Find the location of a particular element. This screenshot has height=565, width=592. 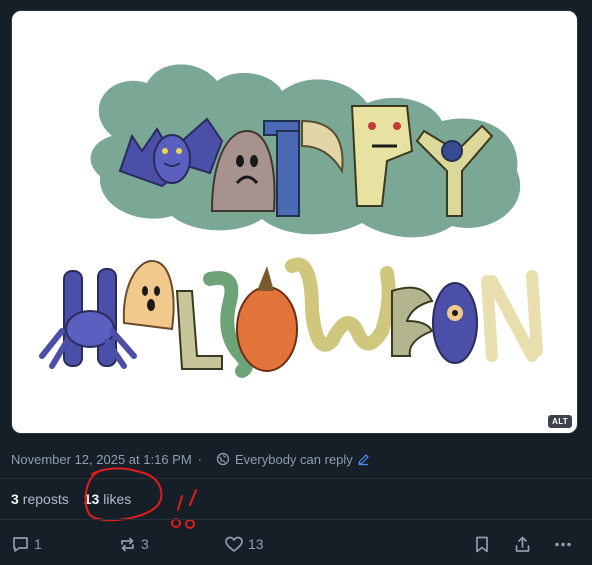

likes-label: likes is located at coordinates (117, 499).